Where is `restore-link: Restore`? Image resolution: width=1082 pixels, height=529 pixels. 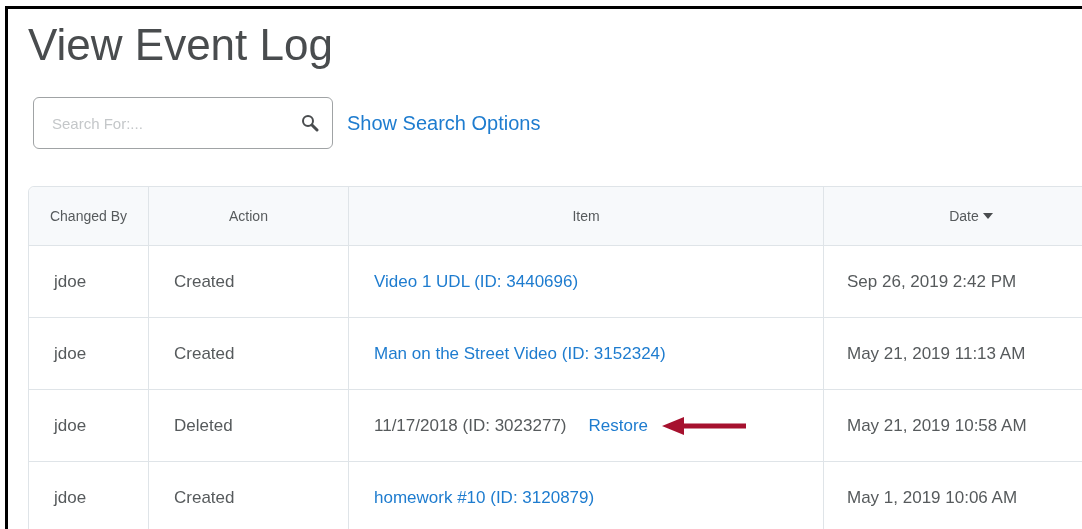 restore-link: Restore is located at coordinates (618, 425).